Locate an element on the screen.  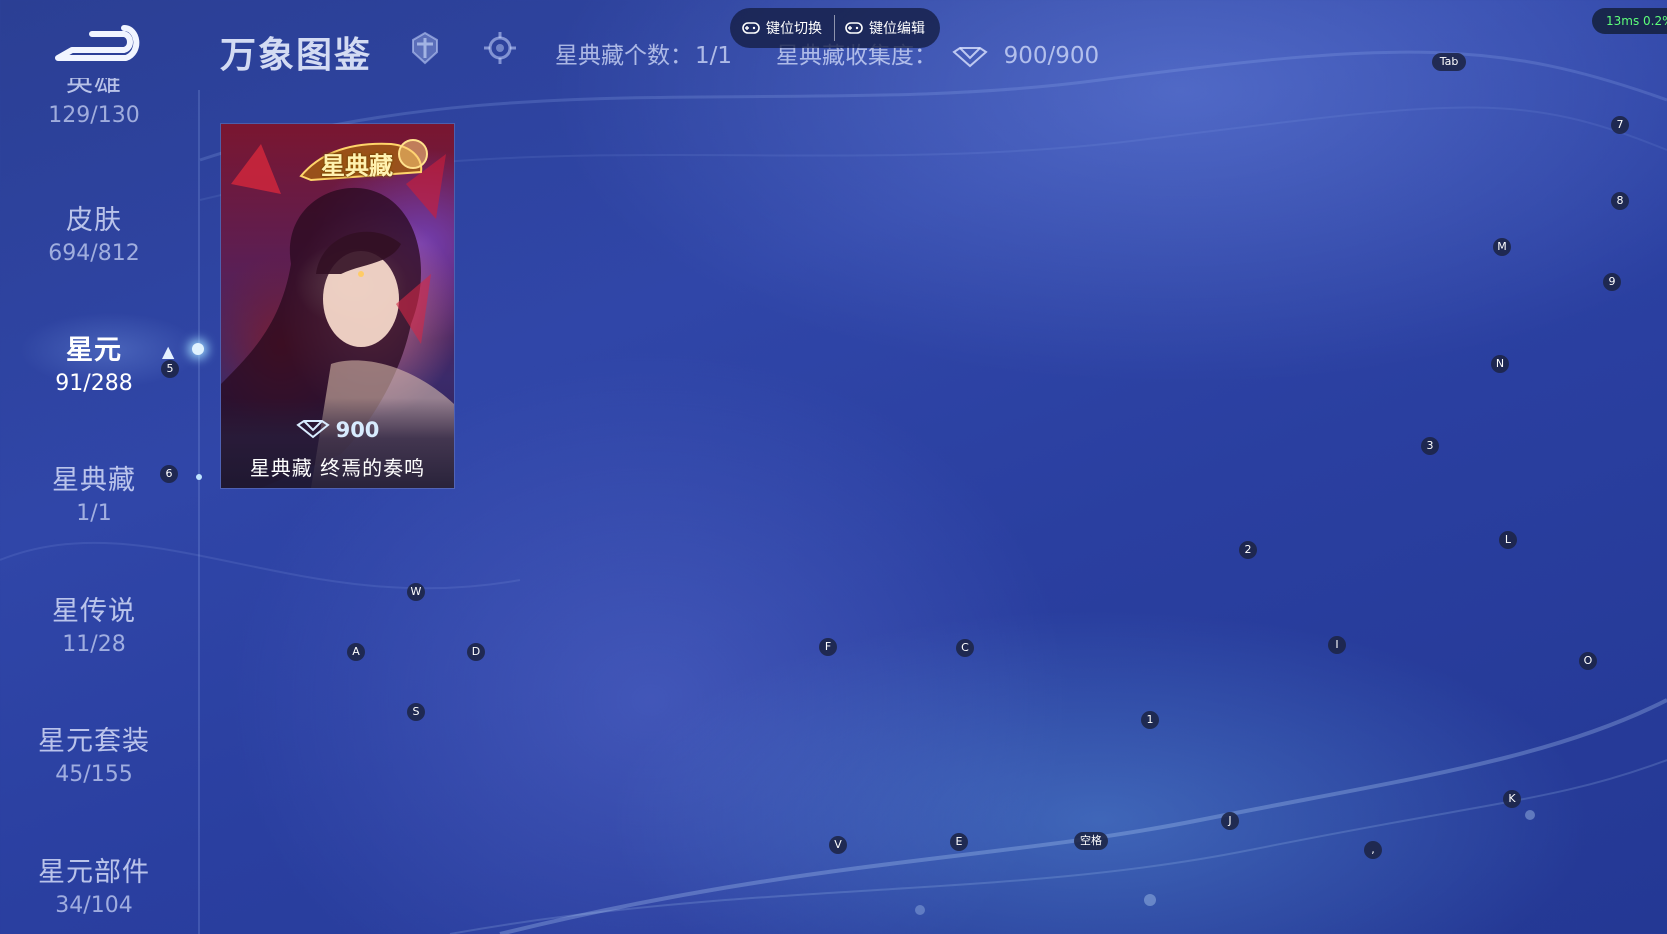
key-switch-button: 键位切换 is located at coordinates (776, 28).